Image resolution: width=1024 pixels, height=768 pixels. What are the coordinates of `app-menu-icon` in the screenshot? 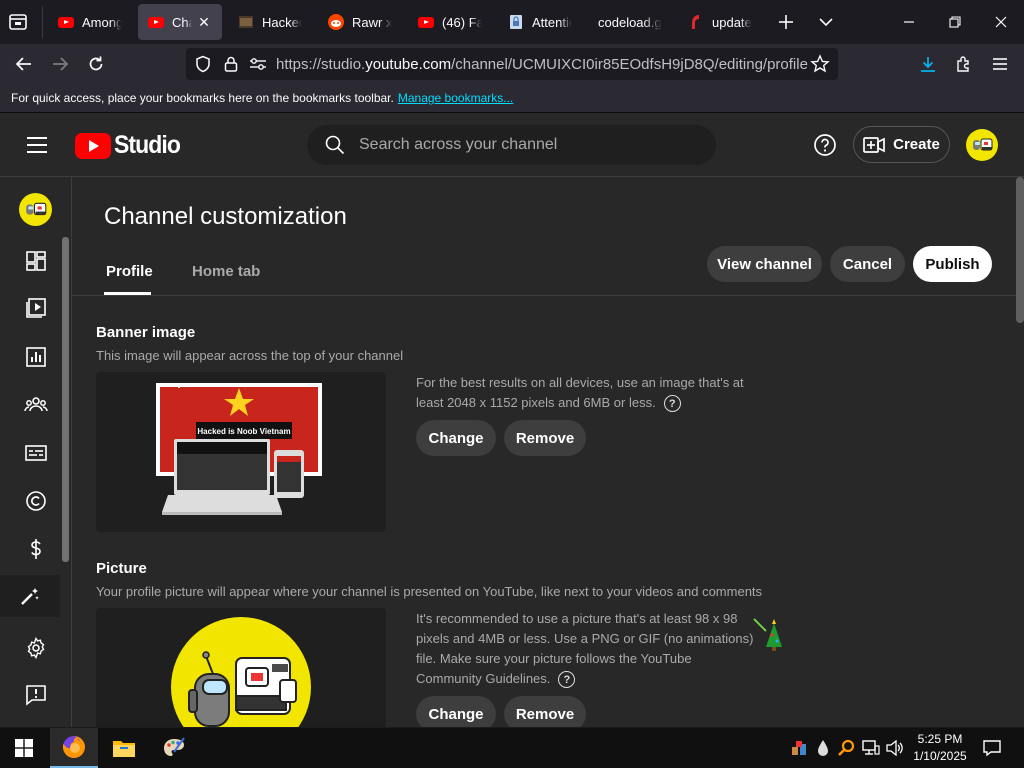 It's located at (1000, 64).